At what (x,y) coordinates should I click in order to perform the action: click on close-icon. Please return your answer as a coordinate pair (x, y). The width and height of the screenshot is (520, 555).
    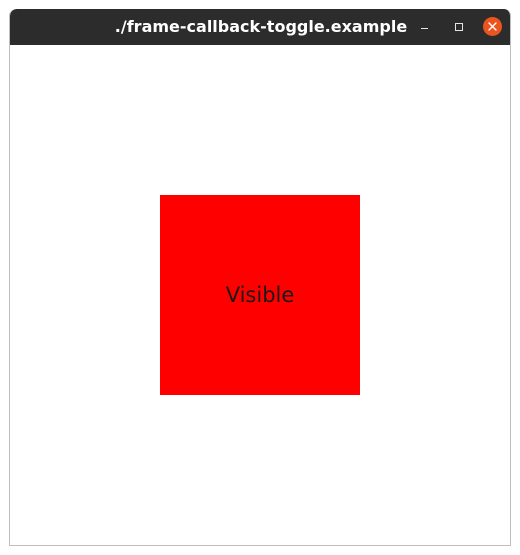
    Looking at the image, I should click on (492, 26).